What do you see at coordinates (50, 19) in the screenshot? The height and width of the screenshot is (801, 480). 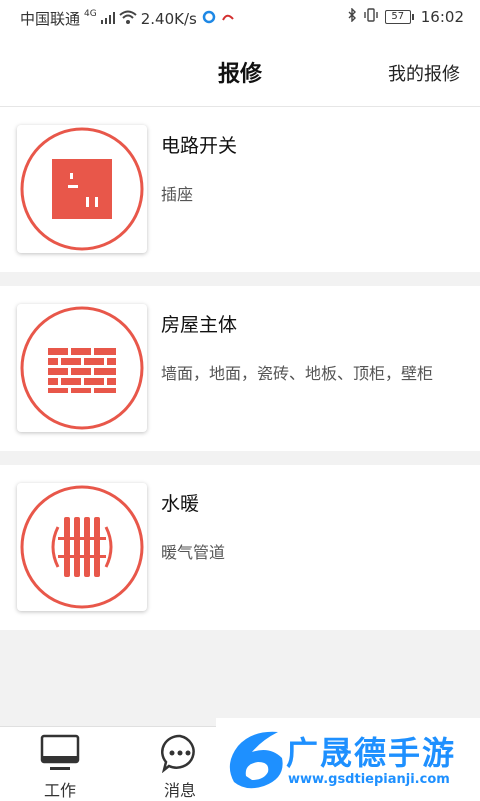 I see `carrier-label: 中国联通` at bounding box center [50, 19].